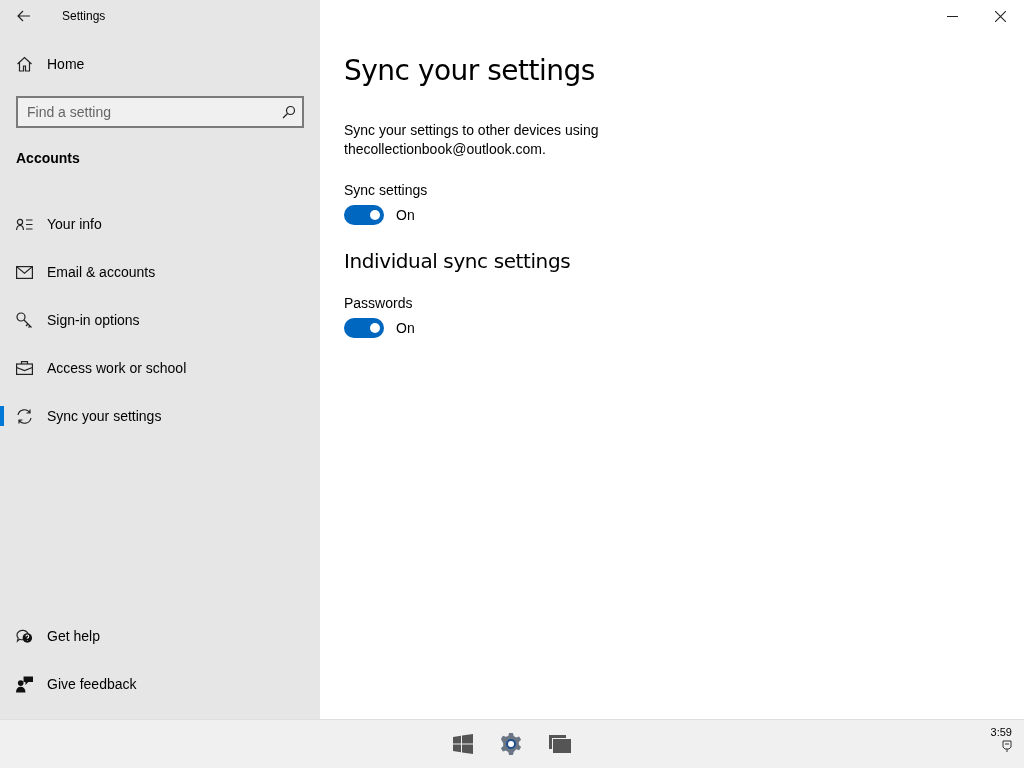 Image resolution: width=1024 pixels, height=768 pixels. Describe the element at coordinates (24, 272) in the screenshot. I see `envelope-icon` at that location.